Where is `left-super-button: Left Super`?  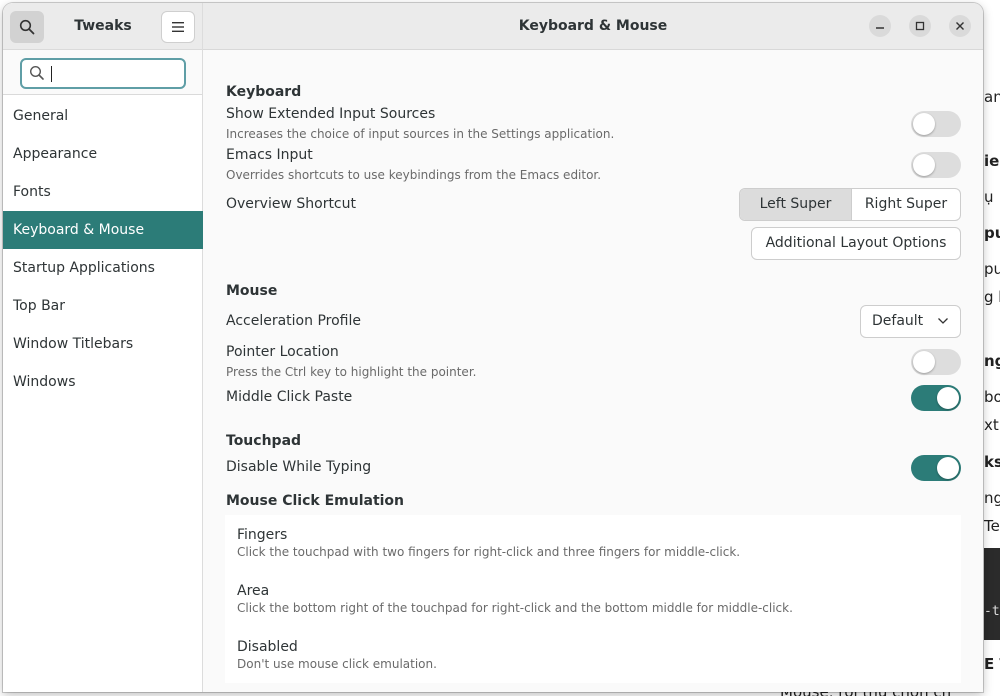 left-super-button: Left Super is located at coordinates (795, 204).